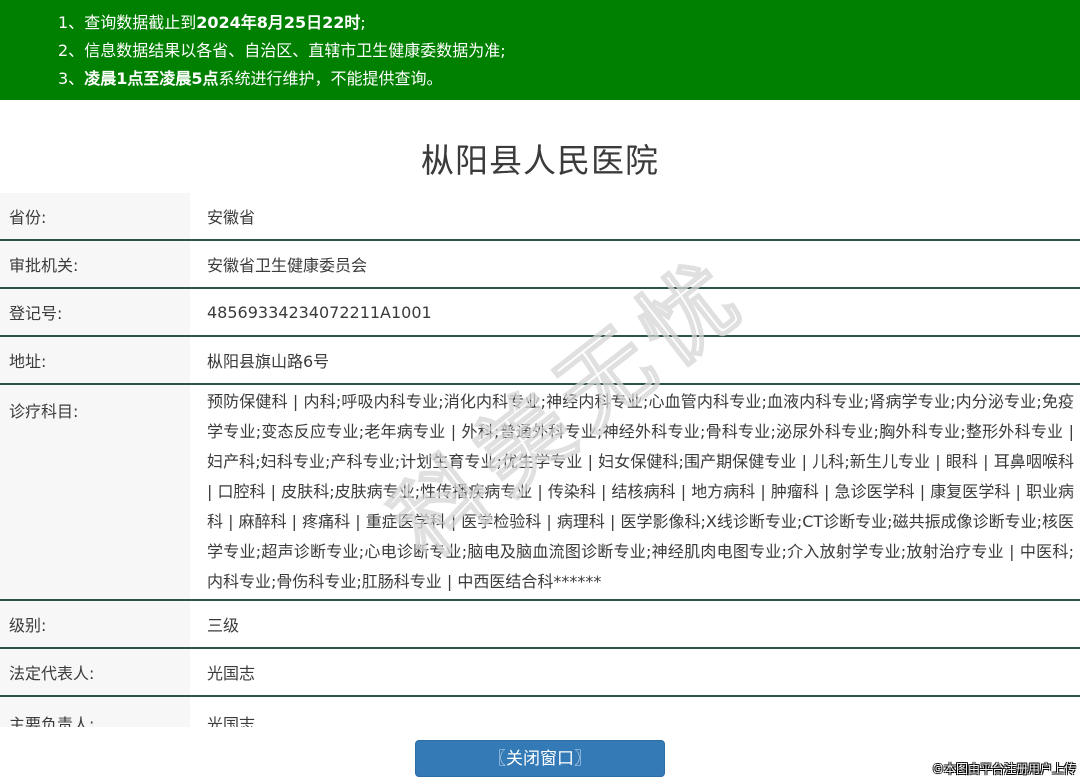 The width and height of the screenshot is (1080, 780). What do you see at coordinates (635, 624) in the screenshot?
I see `field-value: 三级` at bounding box center [635, 624].